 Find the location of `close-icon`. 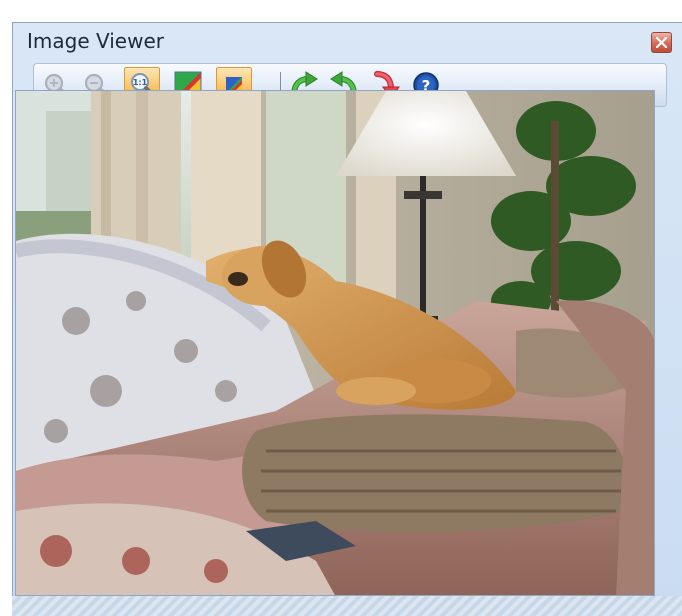

close-icon is located at coordinates (661, 42).